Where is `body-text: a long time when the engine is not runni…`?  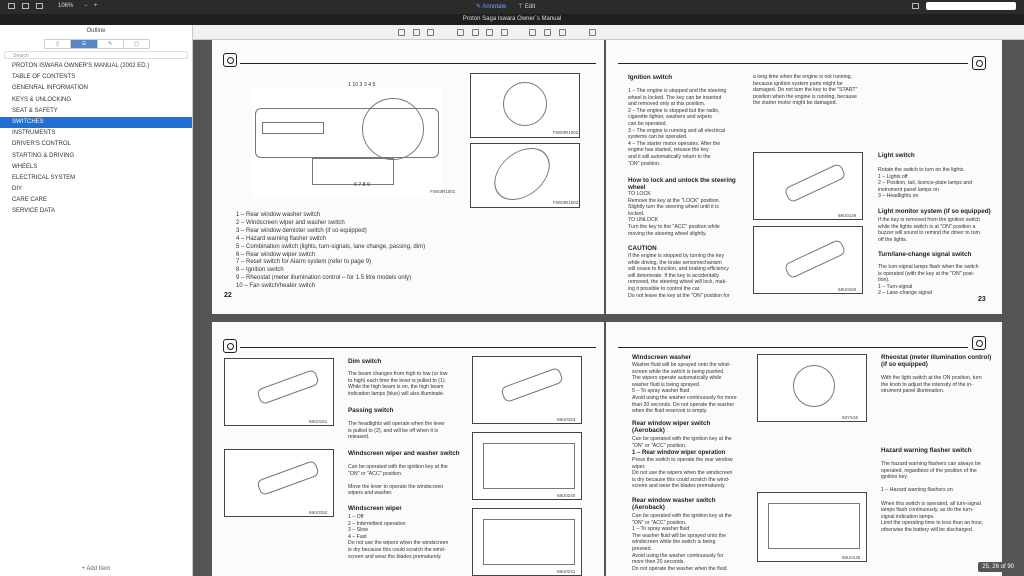
body-text: a long time when the engine is not runni… is located at coordinates (805, 90).